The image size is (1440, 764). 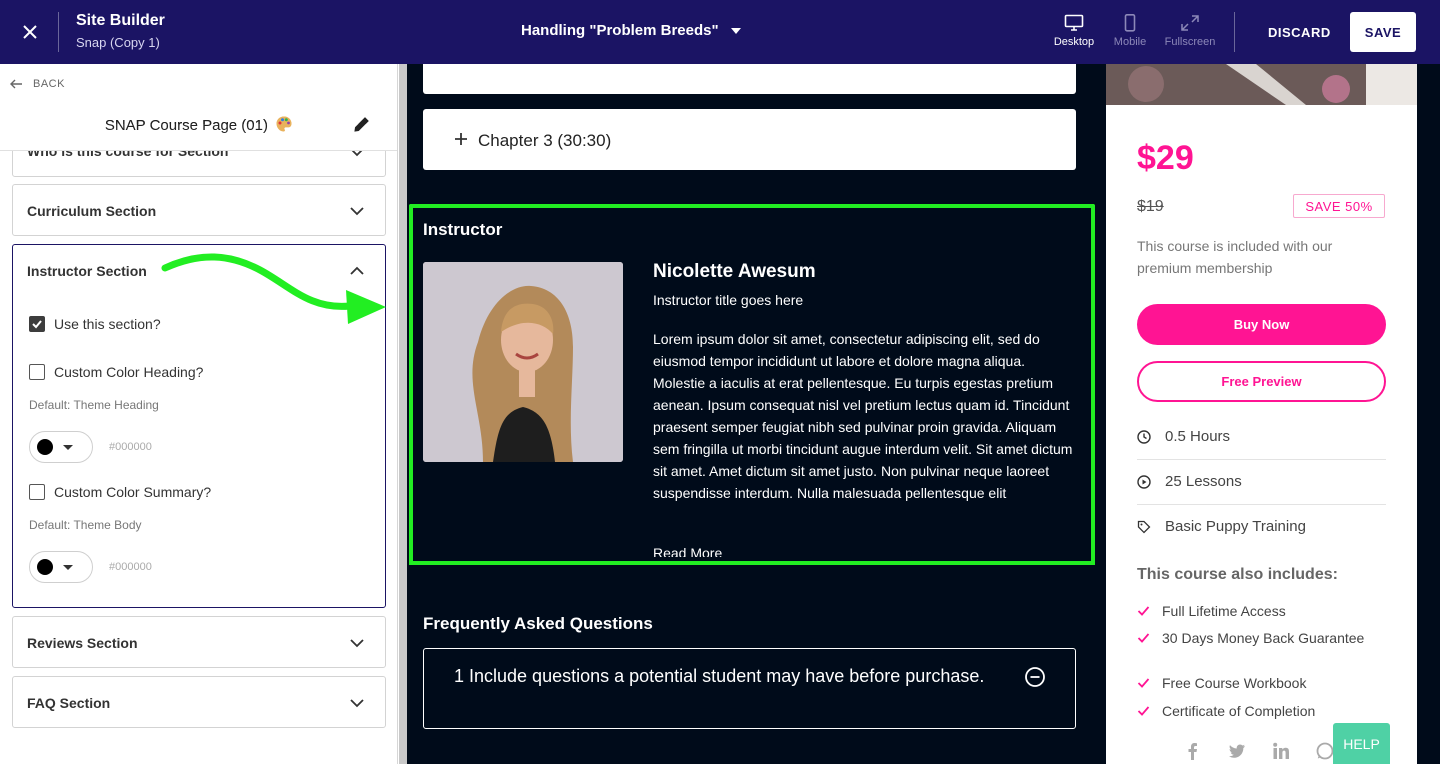 What do you see at coordinates (1261, 381) in the screenshot?
I see `free-preview-button: Free Preview` at bounding box center [1261, 381].